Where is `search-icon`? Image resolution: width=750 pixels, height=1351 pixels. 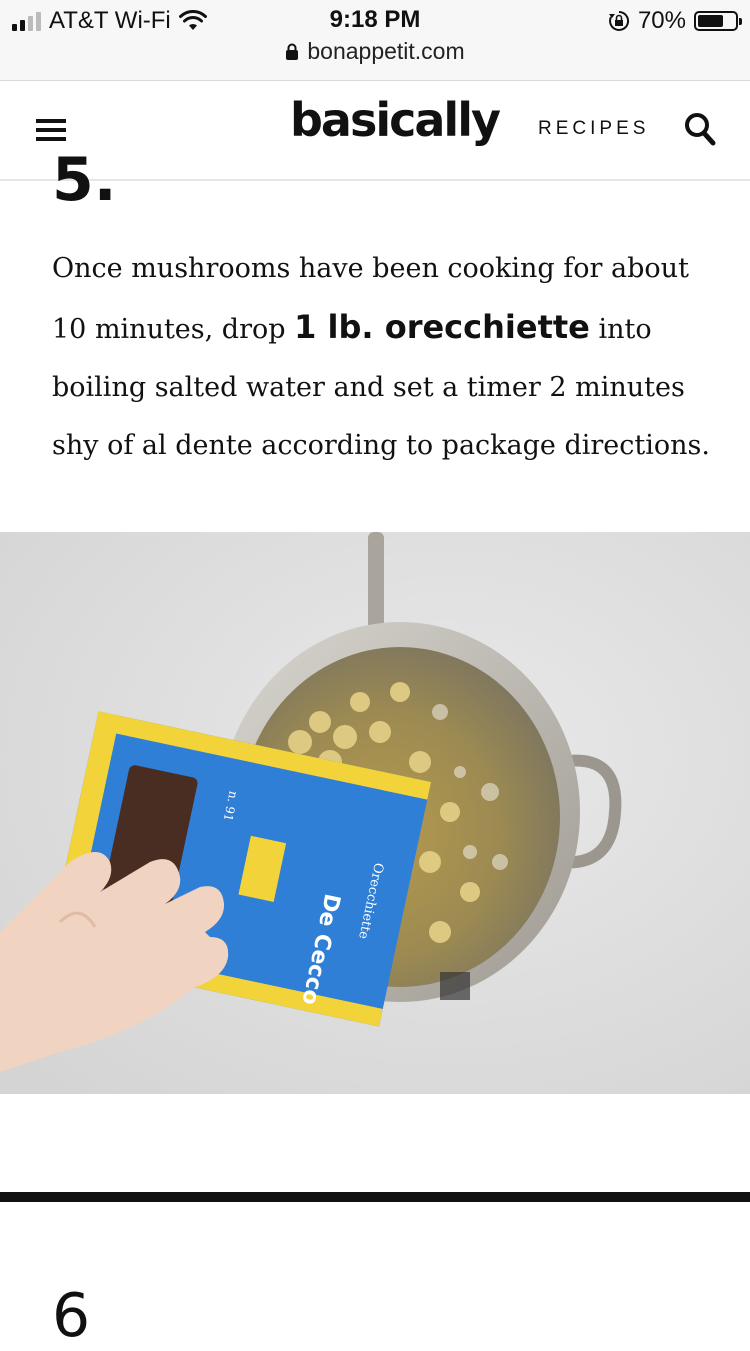
search-icon is located at coordinates (700, 129).